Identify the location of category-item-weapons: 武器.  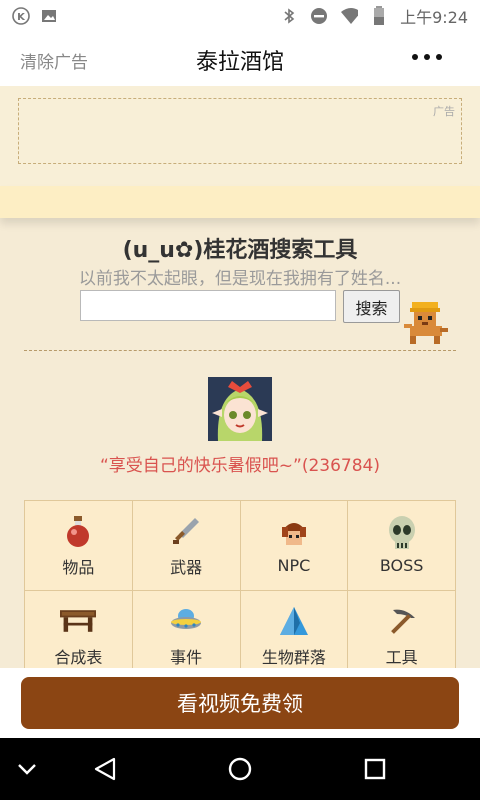
(186, 546).